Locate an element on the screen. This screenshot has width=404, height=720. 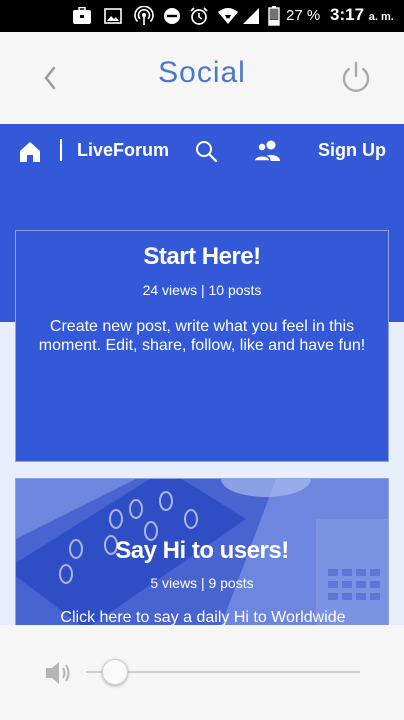
clock-time: 3:17 is located at coordinates (347, 14).